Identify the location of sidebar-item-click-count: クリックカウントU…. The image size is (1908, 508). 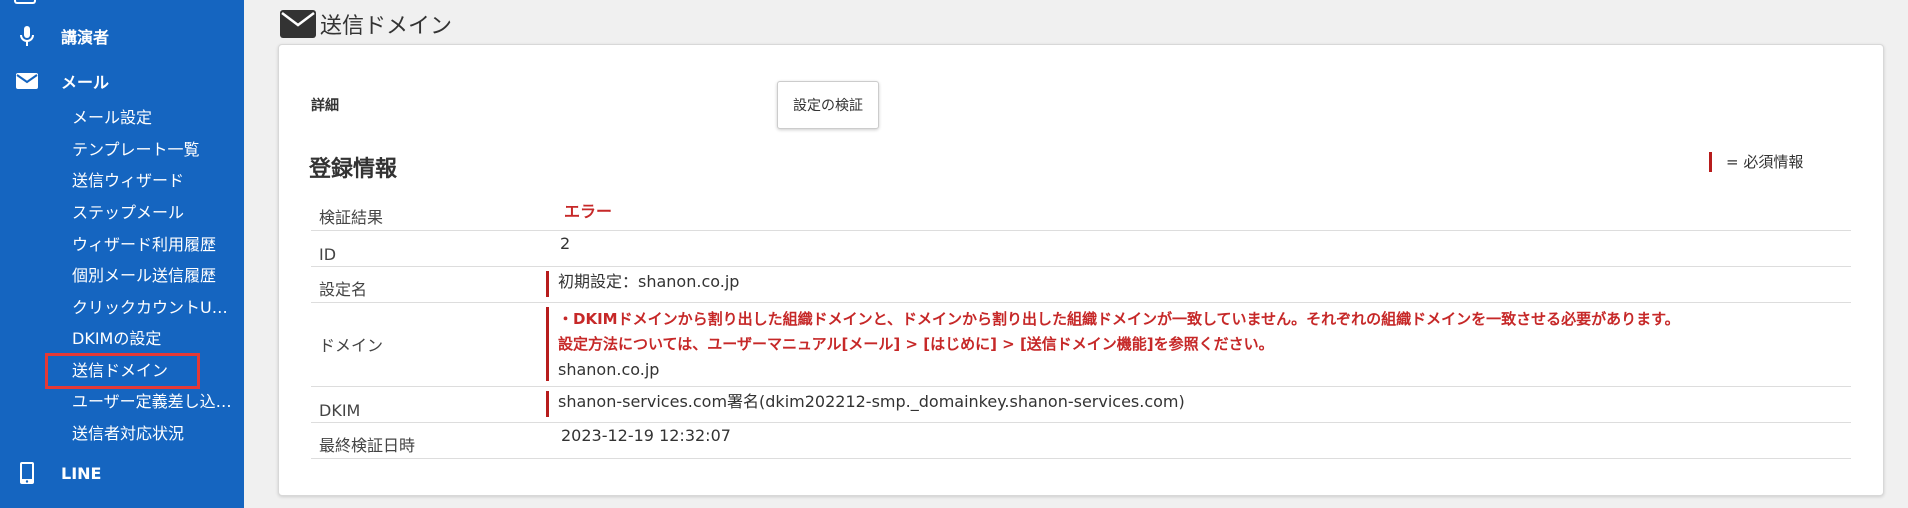
(156, 308).